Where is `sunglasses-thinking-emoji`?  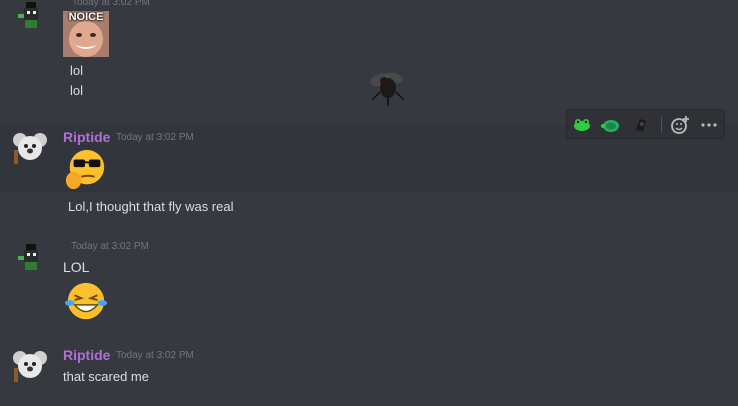 sunglasses-thinking-emoji is located at coordinates (86, 170).